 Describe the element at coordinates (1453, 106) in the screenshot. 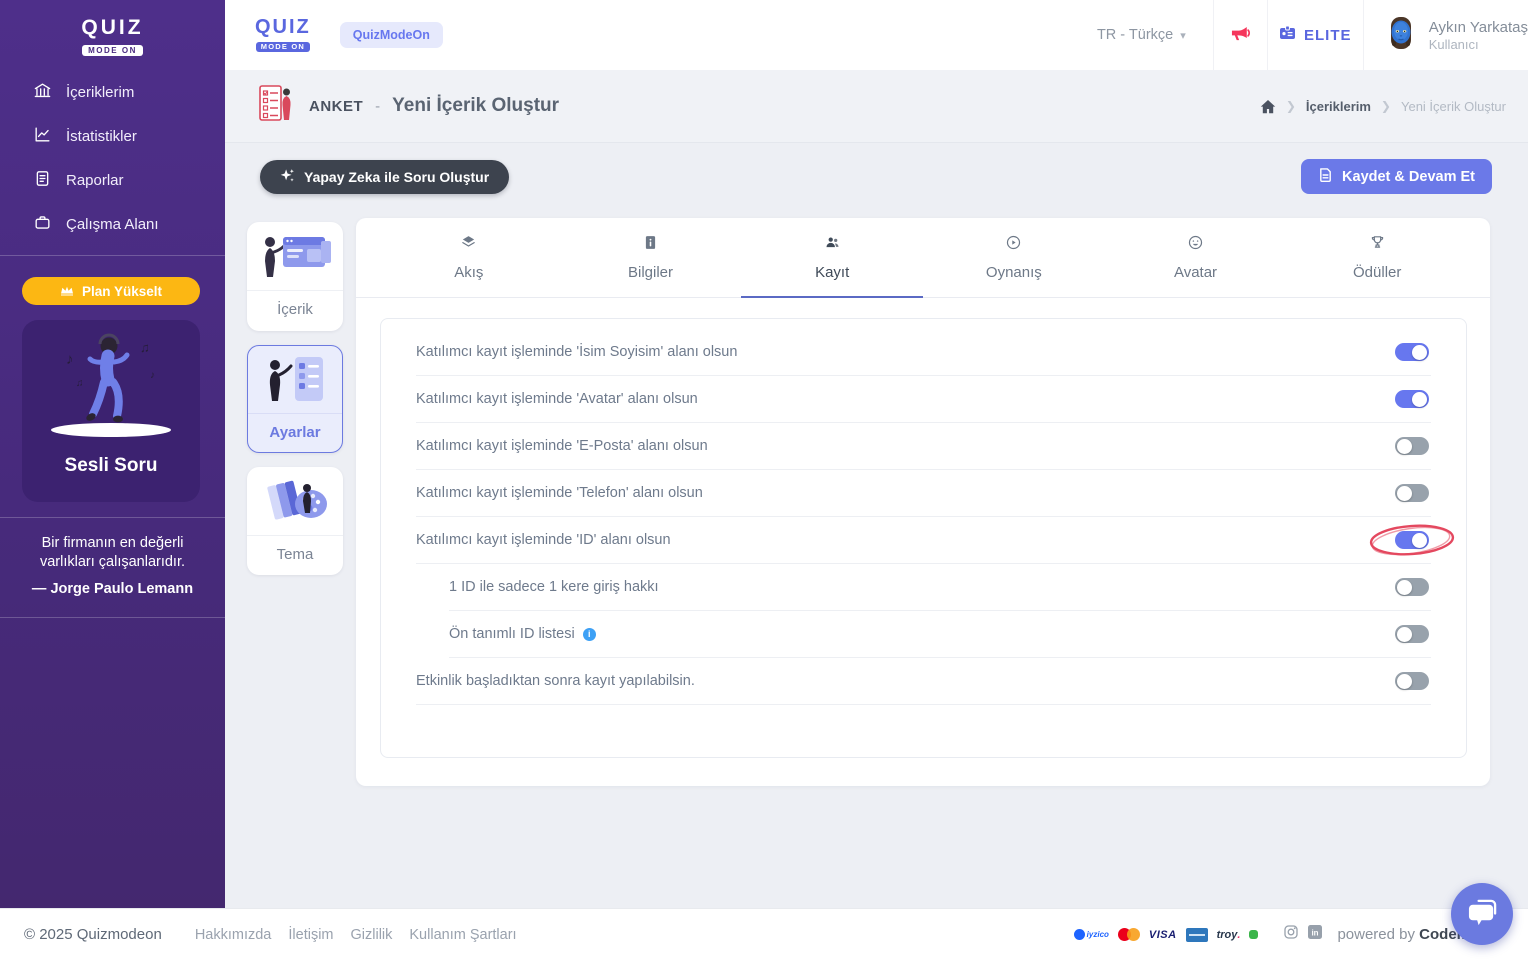

I see `breadcrumb-current: Yeni İçerik Oluştur` at that location.